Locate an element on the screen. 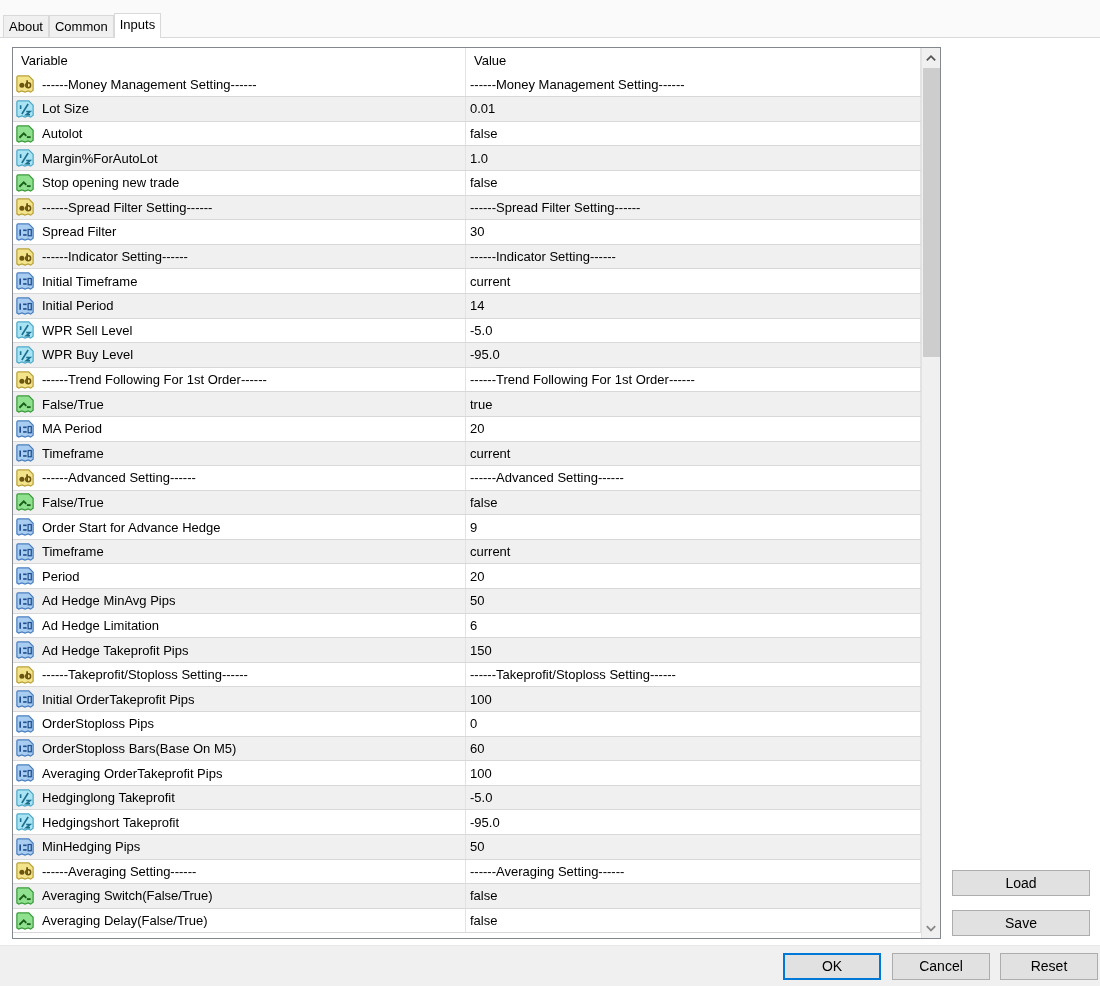  variable-name: Hedginglong Takeprofit is located at coordinates (108, 798).